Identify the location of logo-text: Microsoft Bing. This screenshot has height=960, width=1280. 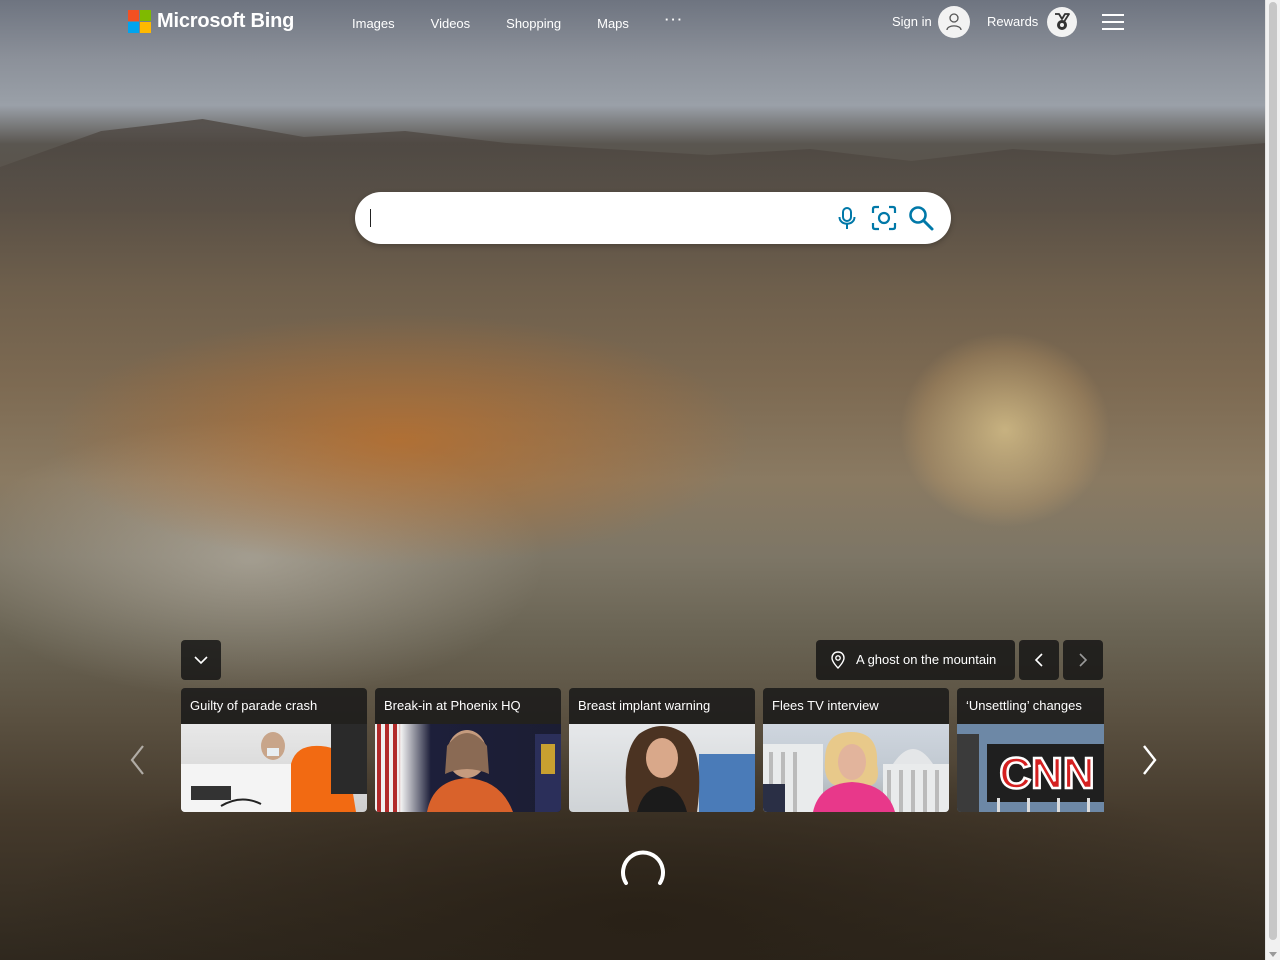
(226, 21).